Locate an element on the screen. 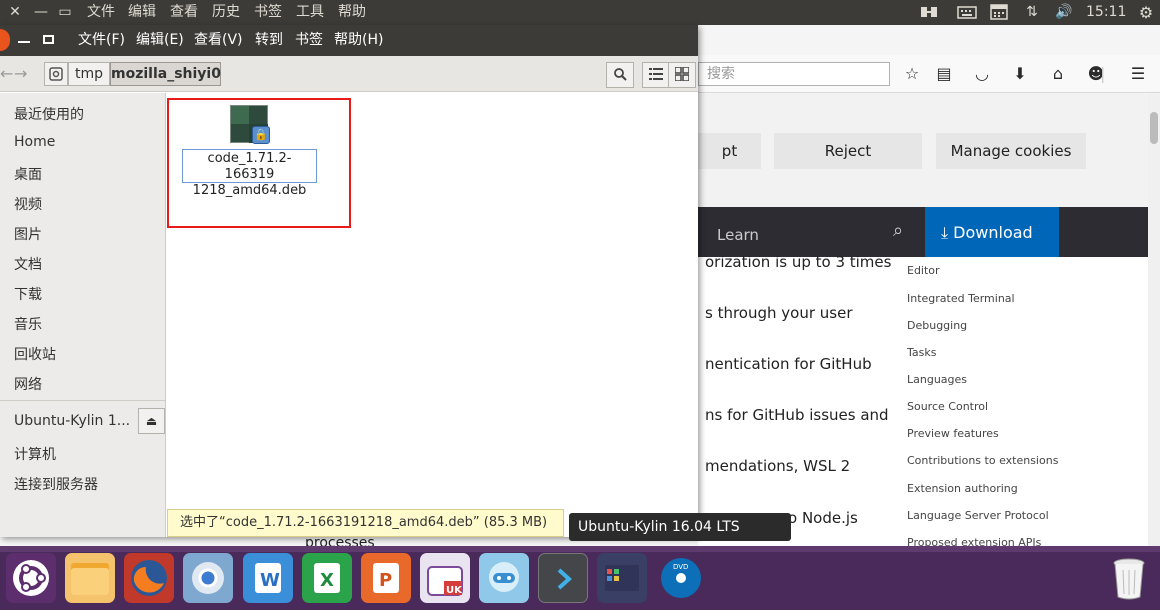  drive-icon is located at coordinates (56, 74).